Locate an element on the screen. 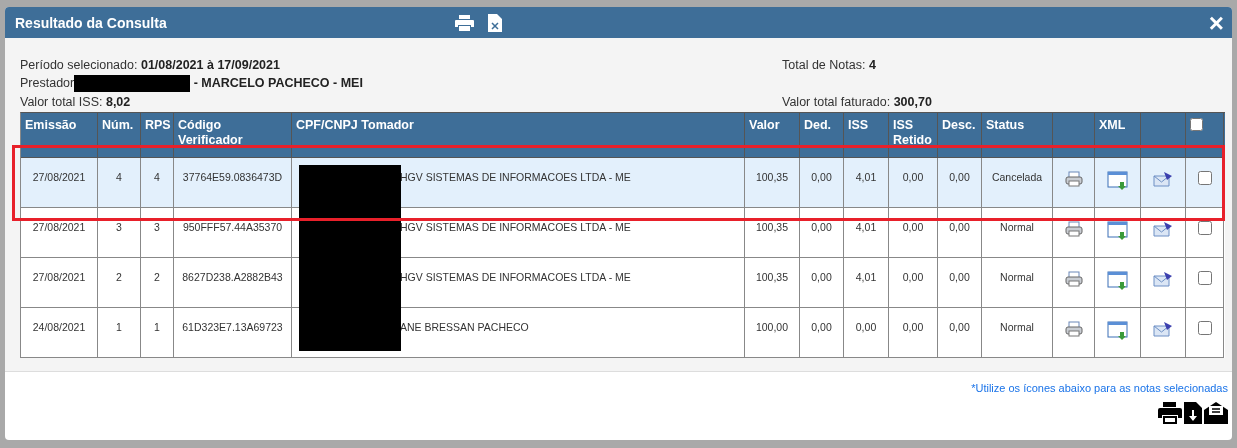 The height and width of the screenshot is (448, 1237). select-all-checkbox is located at coordinates (1196, 124).